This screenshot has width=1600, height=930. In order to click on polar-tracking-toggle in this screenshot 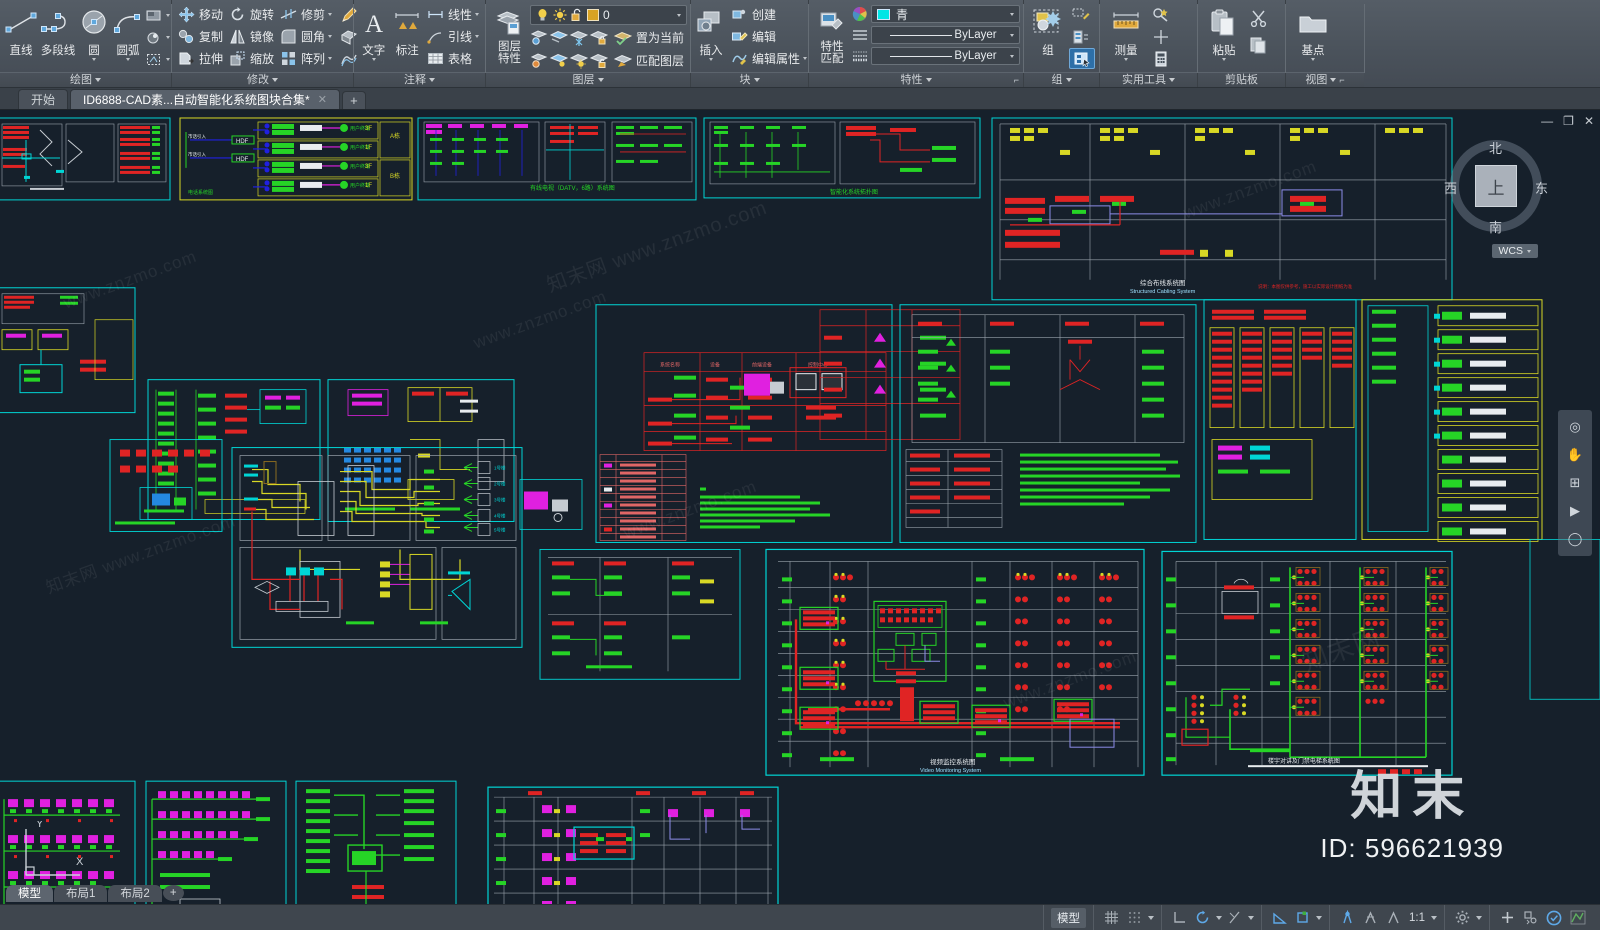, I will do `click(1202, 918)`.